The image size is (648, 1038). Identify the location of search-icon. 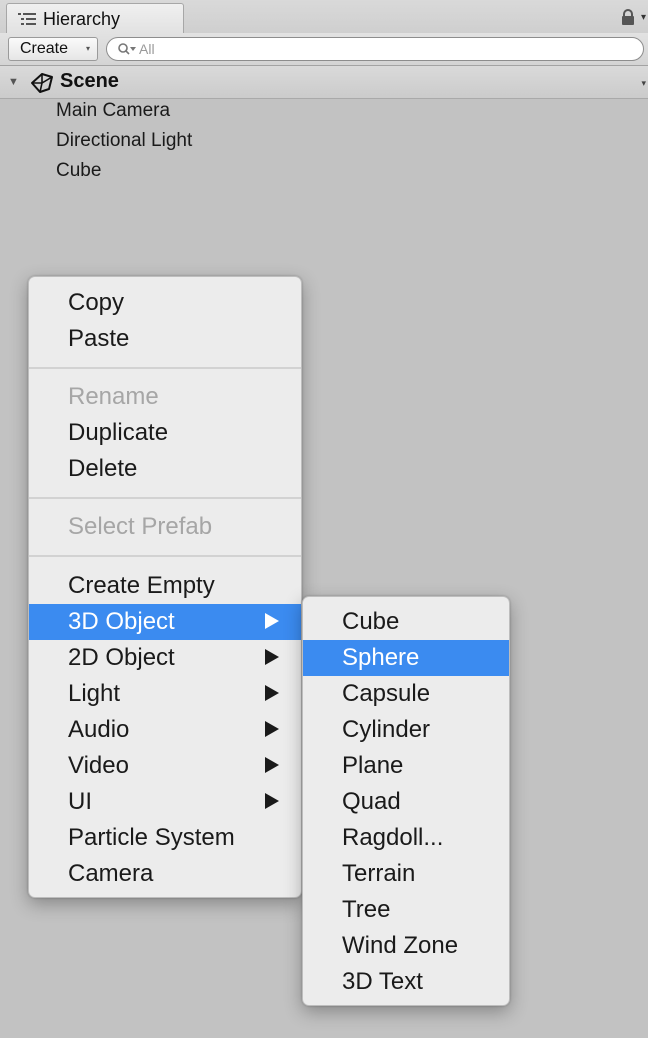
(127, 49).